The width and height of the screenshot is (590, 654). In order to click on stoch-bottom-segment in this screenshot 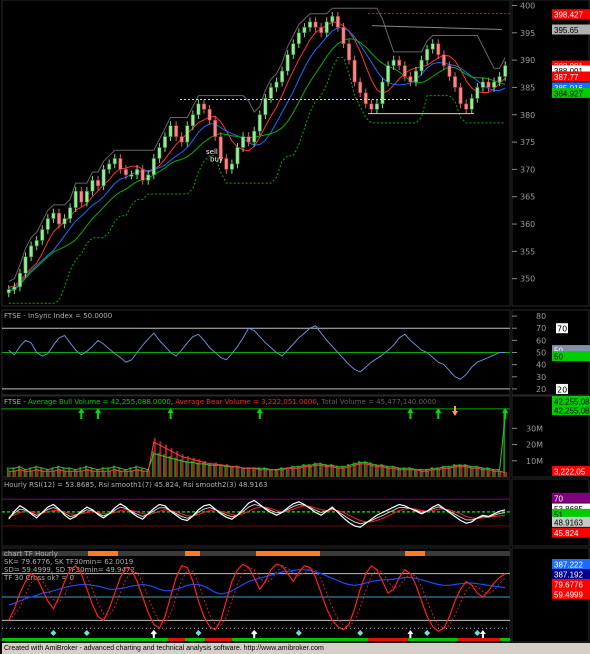, I will do `click(388, 639)`.